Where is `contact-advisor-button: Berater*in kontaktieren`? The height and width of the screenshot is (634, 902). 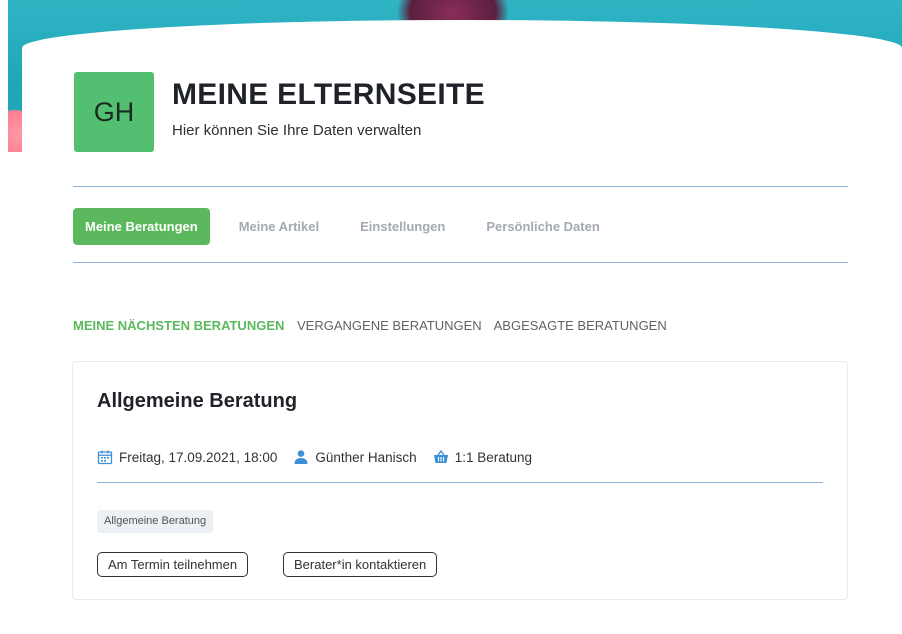 contact-advisor-button: Berater*in kontaktieren is located at coordinates (360, 564).